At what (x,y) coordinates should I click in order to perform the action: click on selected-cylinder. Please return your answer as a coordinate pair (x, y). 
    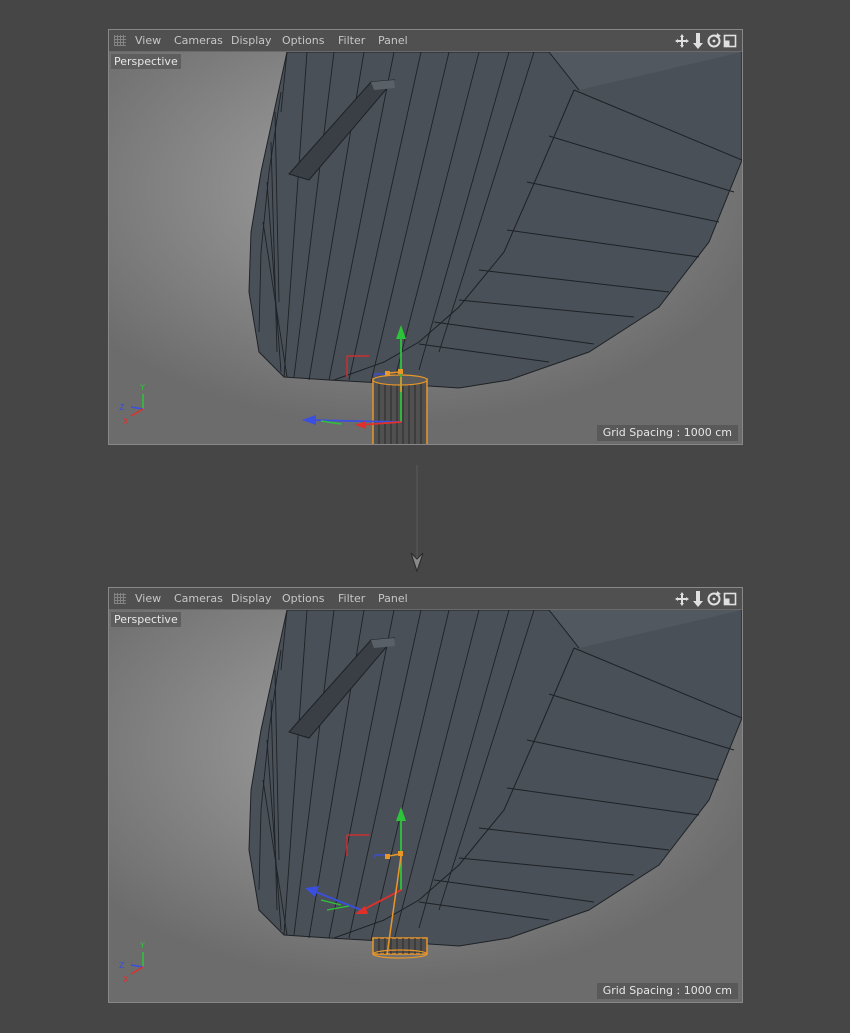
    Looking at the image, I should click on (400, 409).